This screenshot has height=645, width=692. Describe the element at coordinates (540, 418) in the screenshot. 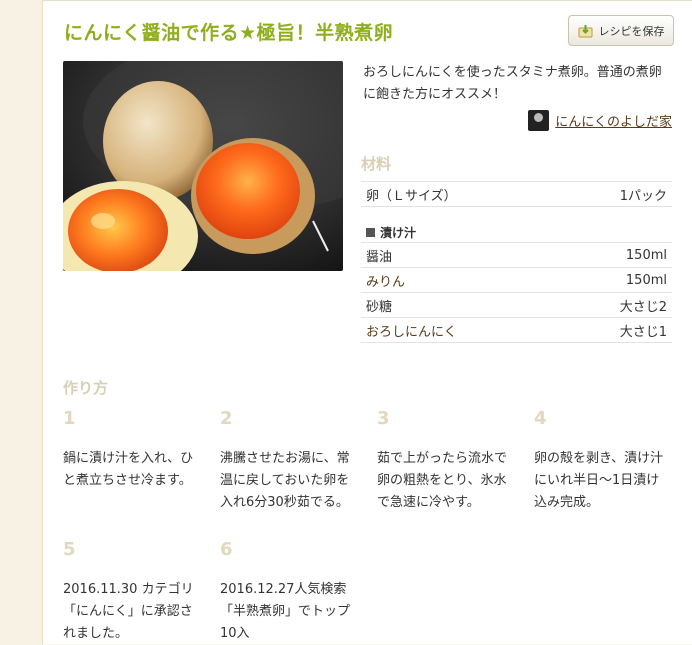

I see `step-number: 4` at that location.